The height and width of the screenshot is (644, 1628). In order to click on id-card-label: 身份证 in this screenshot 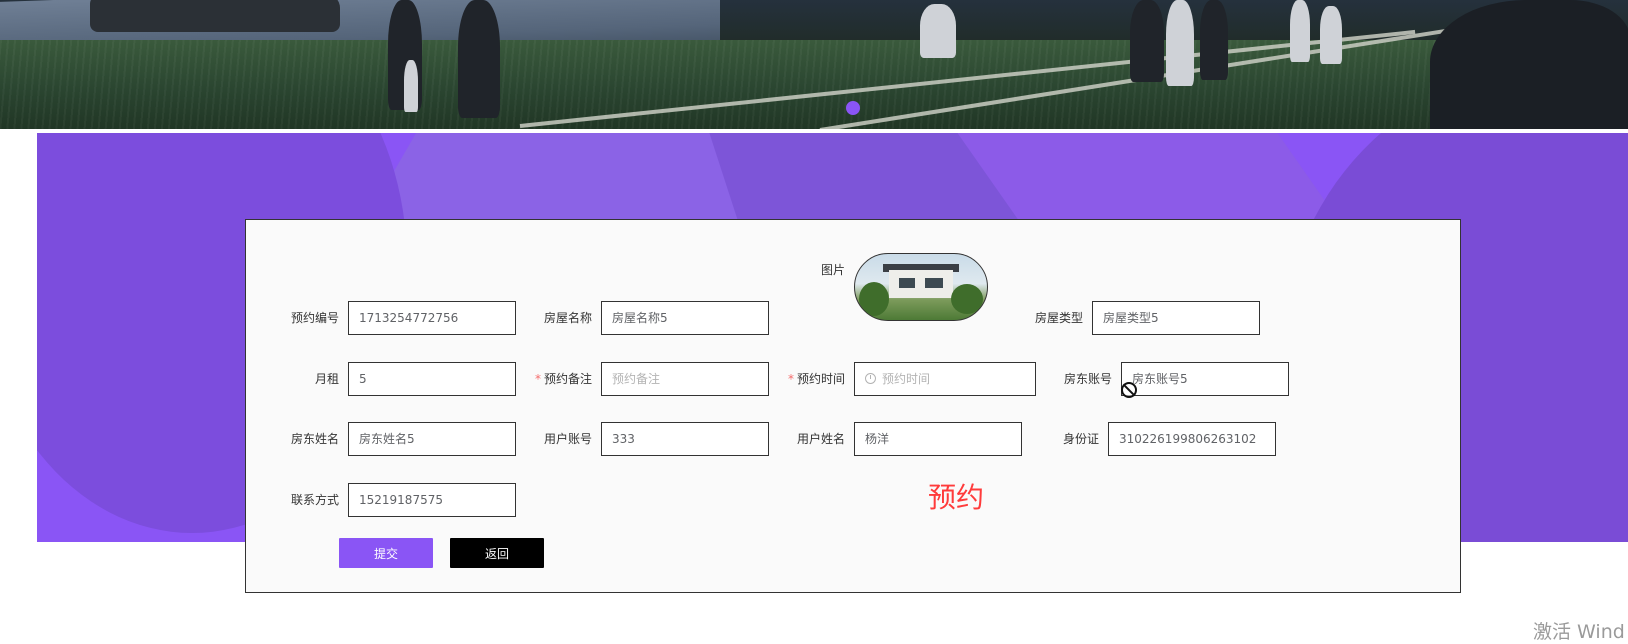, I will do `click(1080, 439)`.